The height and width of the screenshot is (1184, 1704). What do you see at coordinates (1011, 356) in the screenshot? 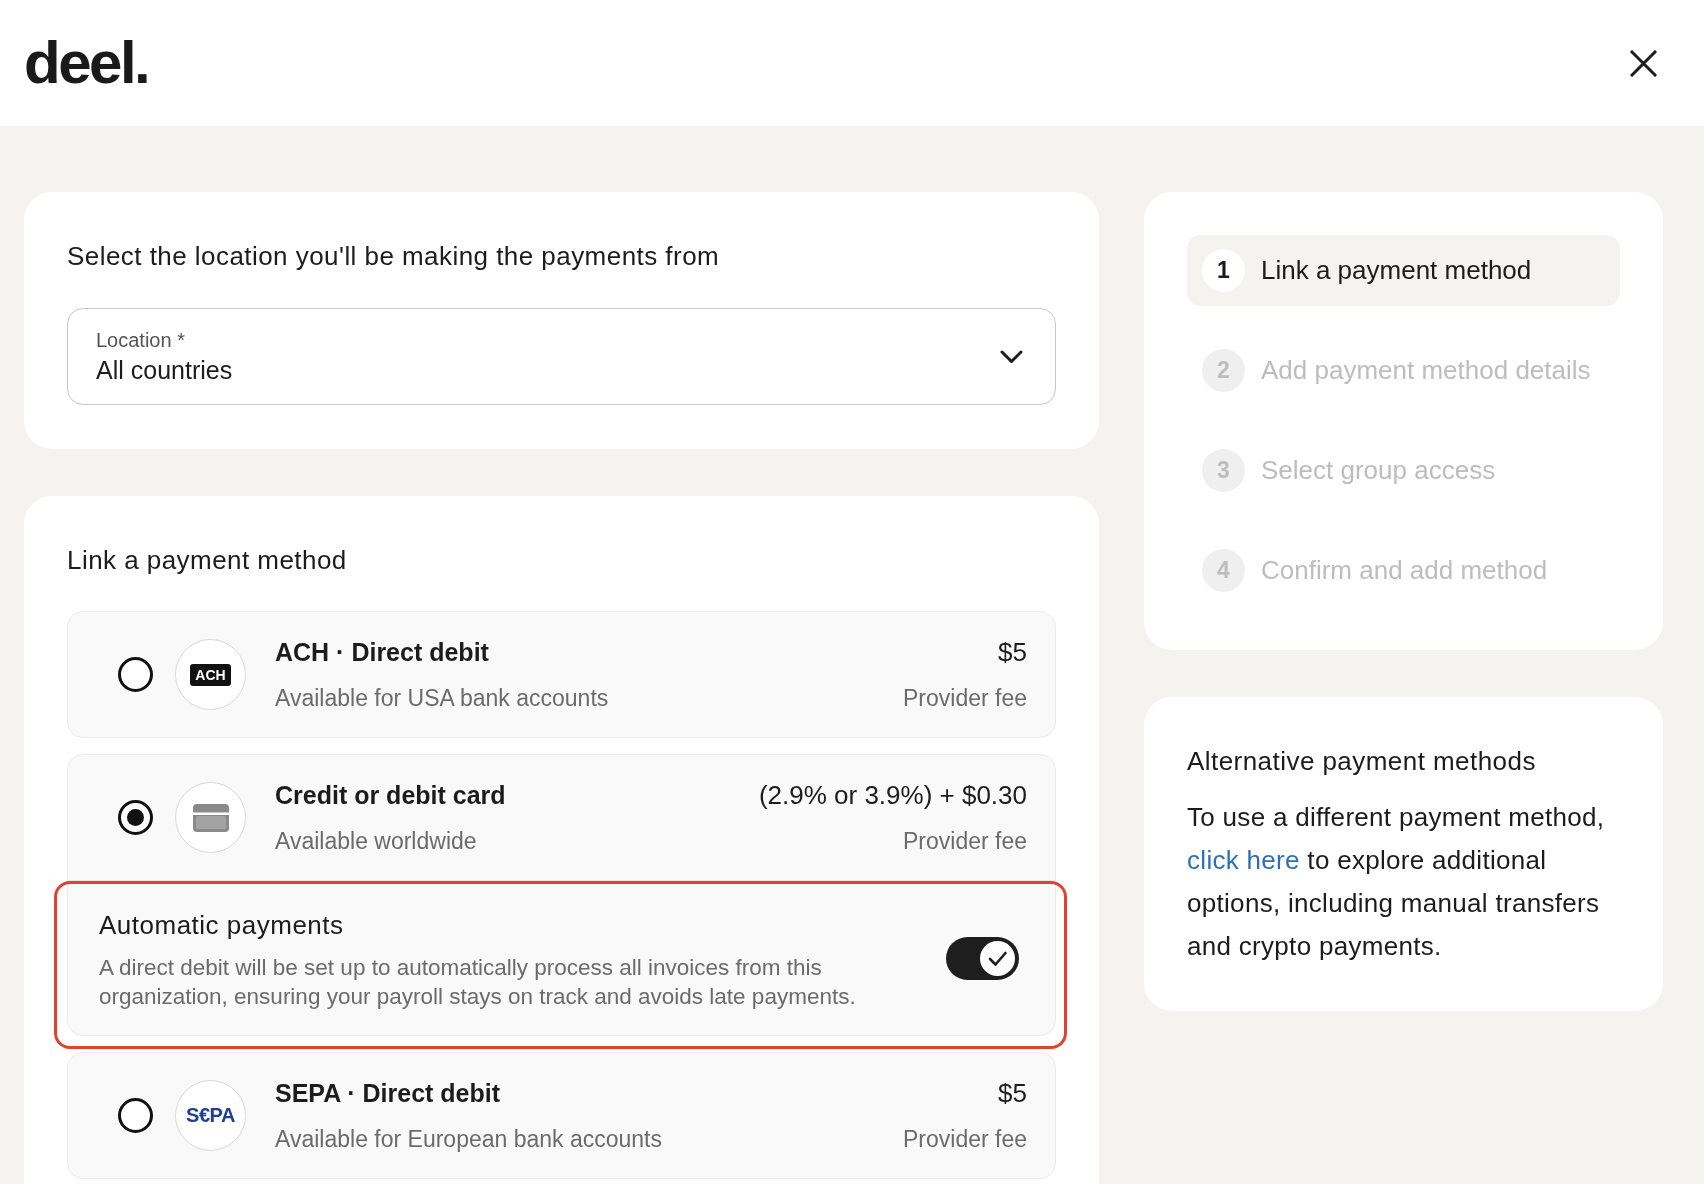
I see `chevron-down-icon` at bounding box center [1011, 356].